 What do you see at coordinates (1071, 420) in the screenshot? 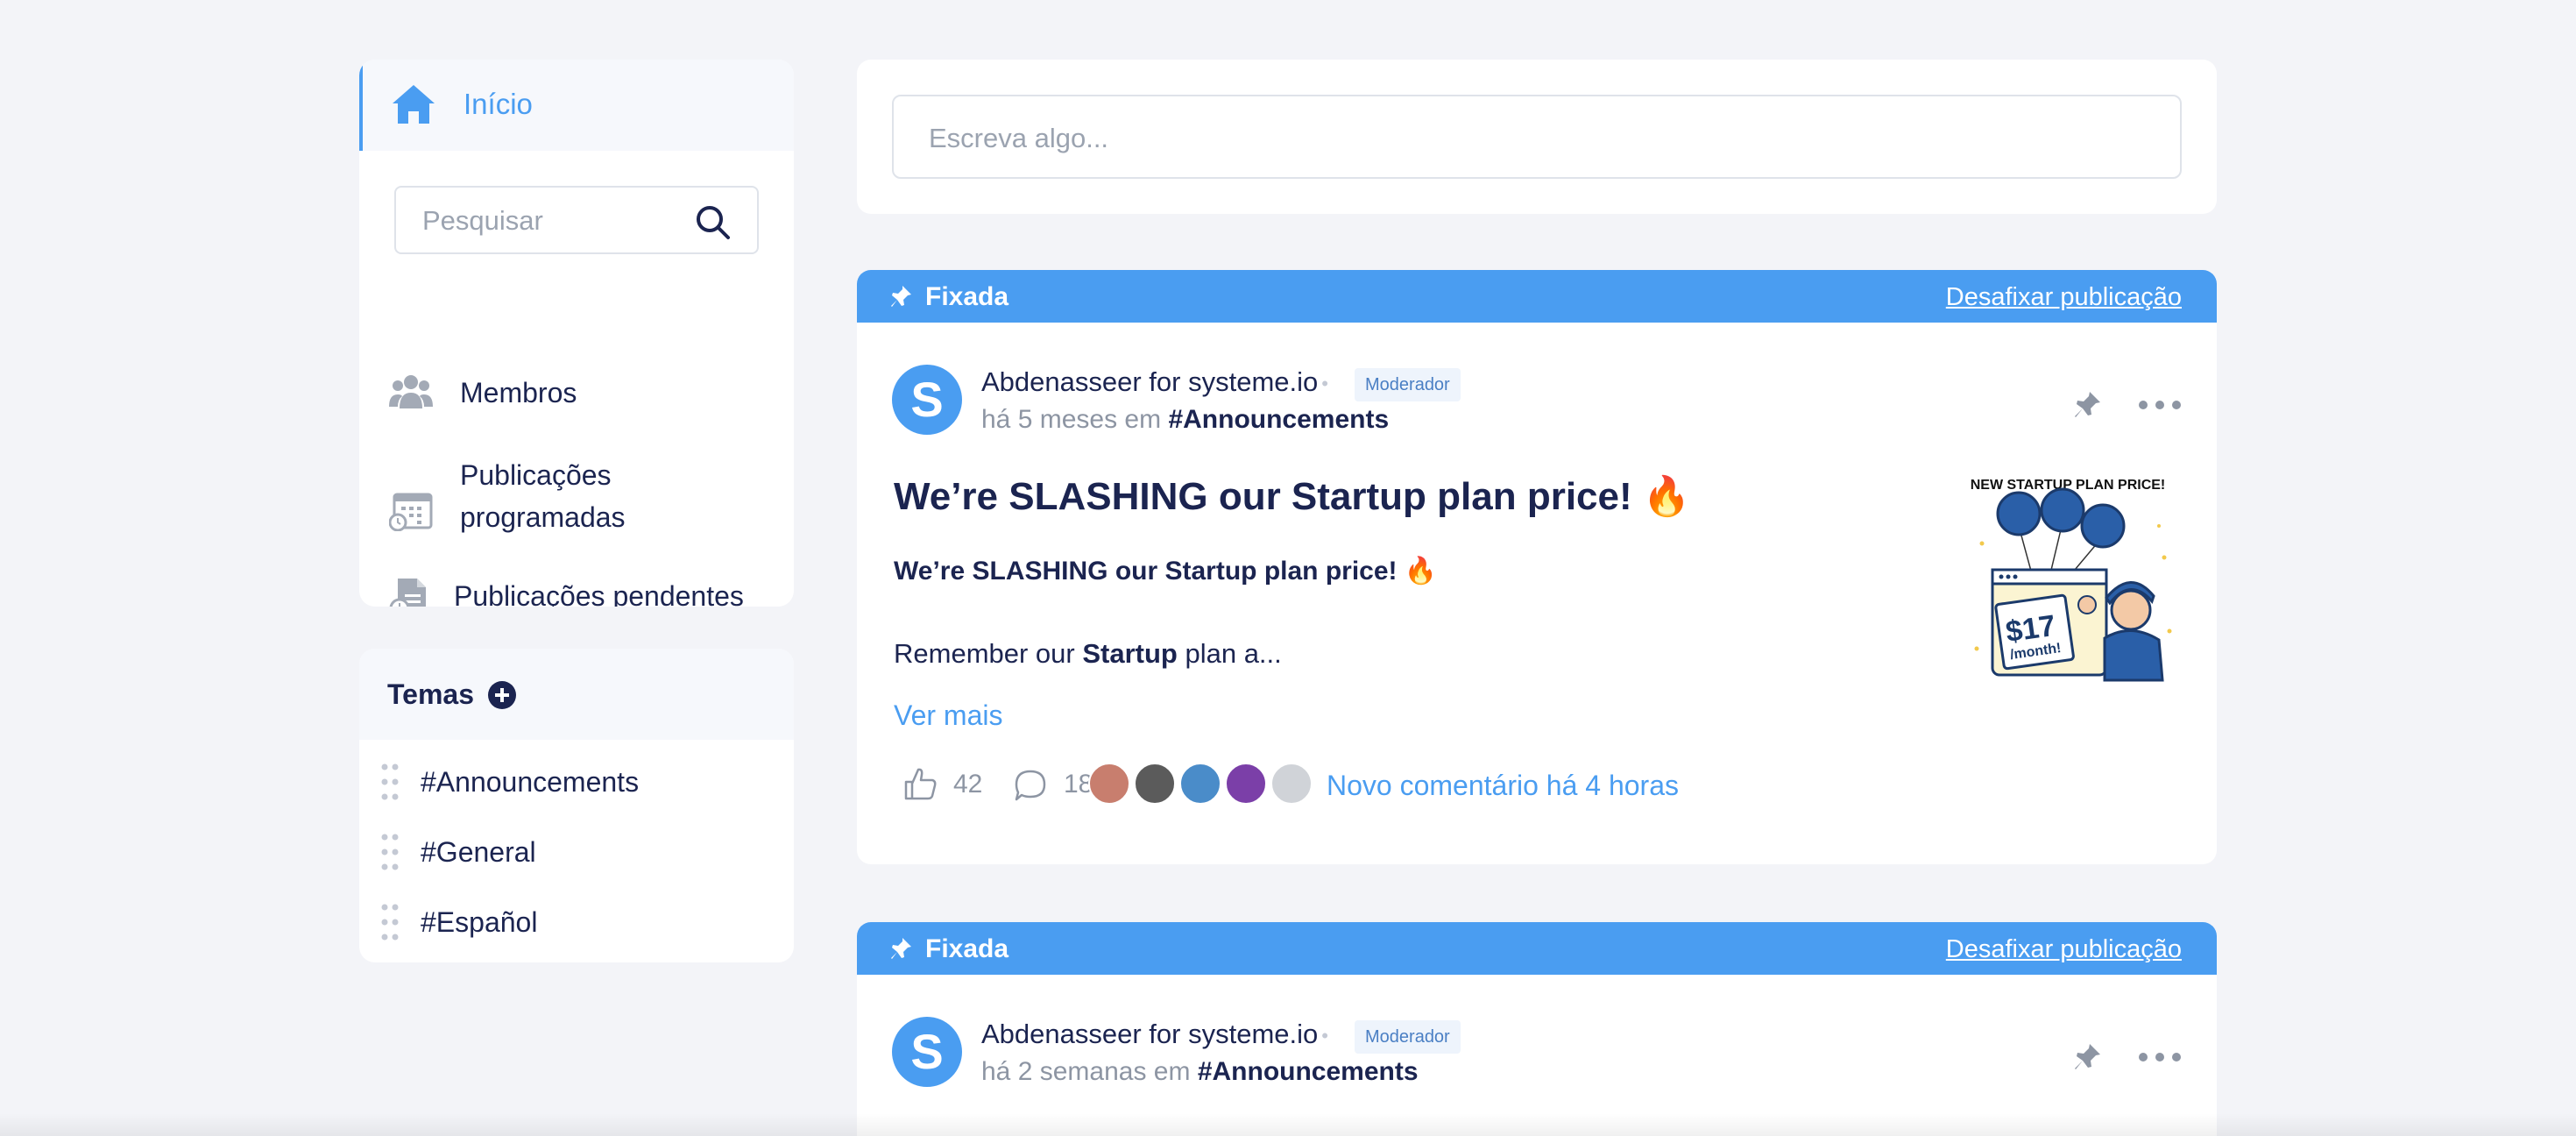
I see `post-time: há 5 meses em` at bounding box center [1071, 420].